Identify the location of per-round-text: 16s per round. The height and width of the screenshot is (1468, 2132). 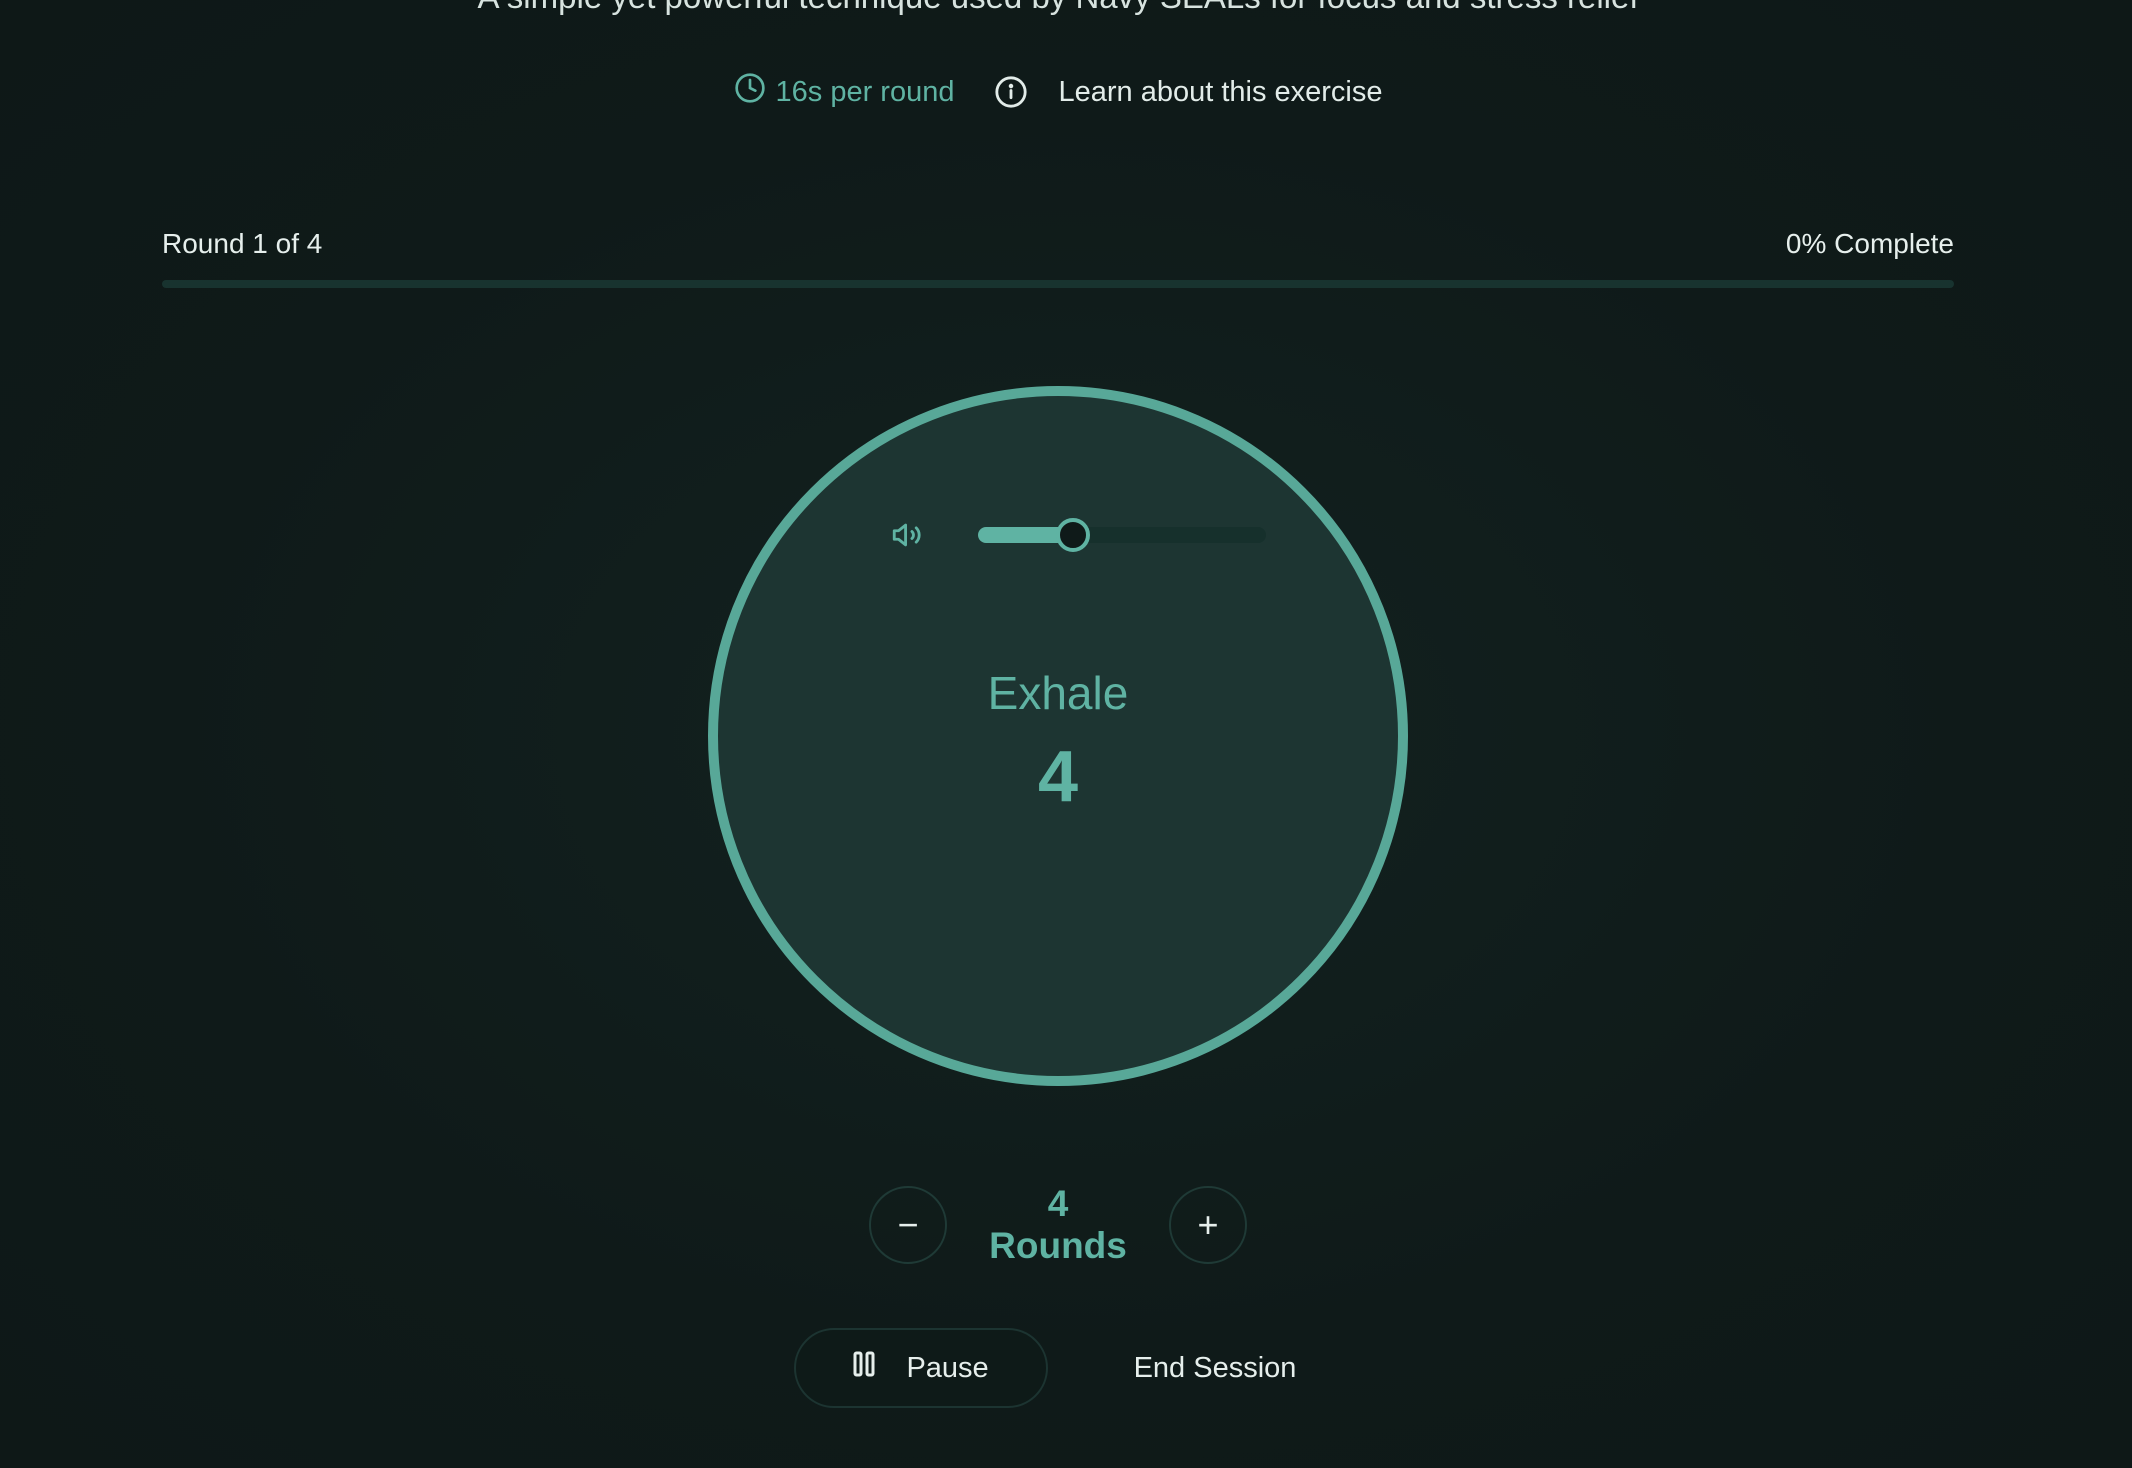
(865, 91).